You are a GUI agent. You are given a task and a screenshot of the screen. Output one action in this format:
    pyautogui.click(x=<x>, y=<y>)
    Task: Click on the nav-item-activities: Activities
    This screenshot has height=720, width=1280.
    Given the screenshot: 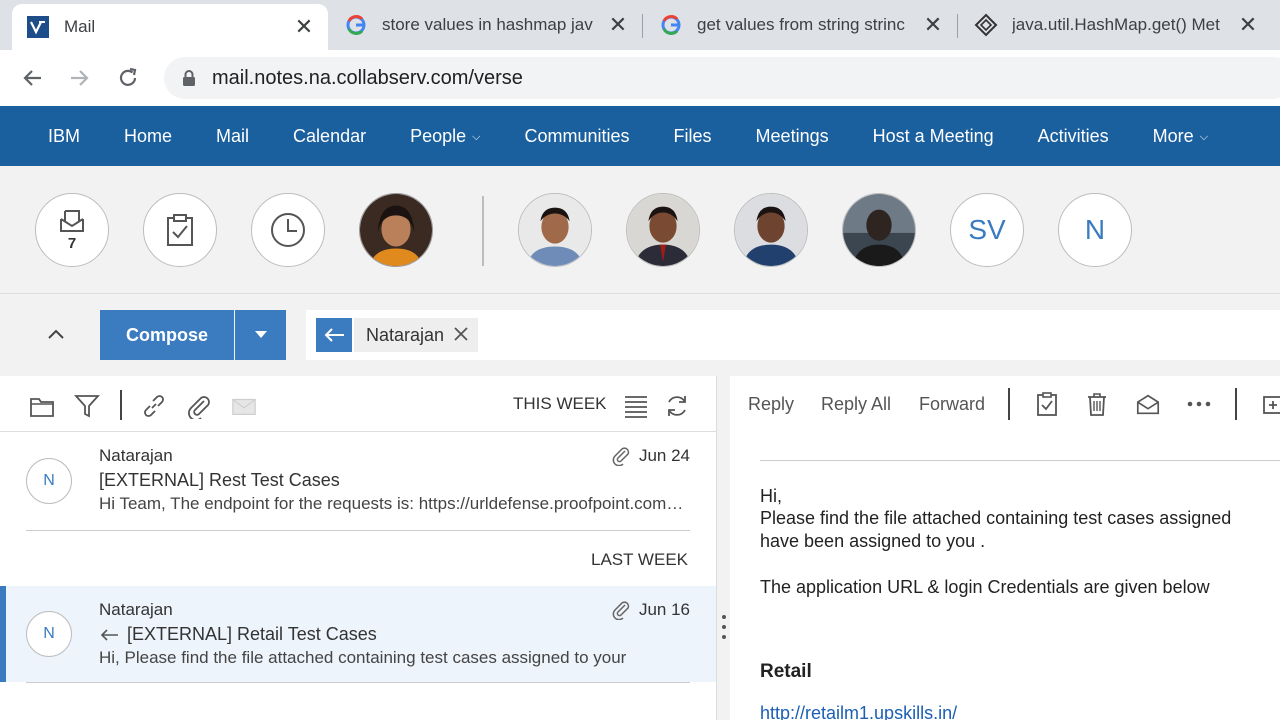 What is the action you would take?
    pyautogui.click(x=1073, y=136)
    